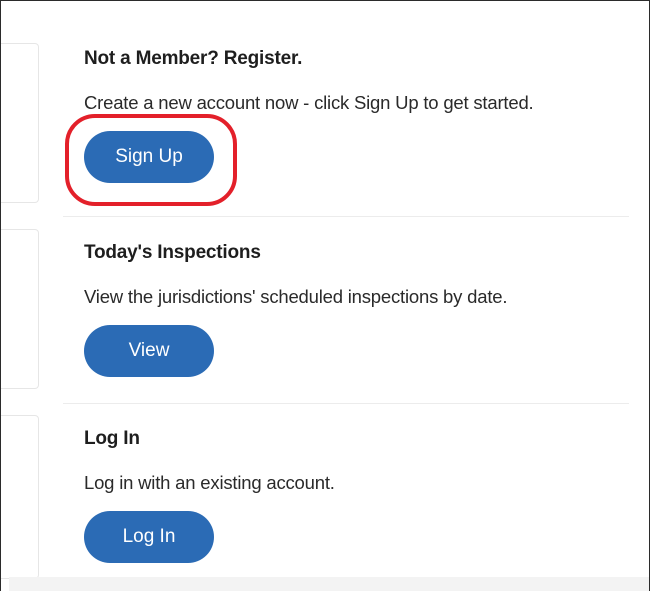 This screenshot has height=591, width=650. Describe the element at coordinates (149, 157) in the screenshot. I see `sign-up-button: Sign Up` at that location.